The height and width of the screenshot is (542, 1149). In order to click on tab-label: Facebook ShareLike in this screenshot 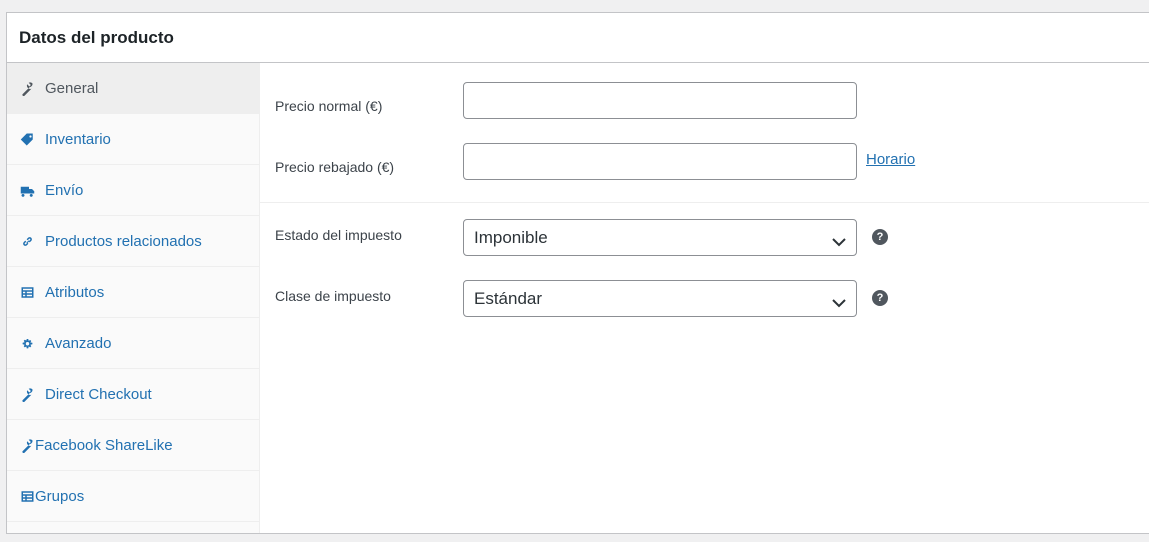, I will do `click(104, 445)`.